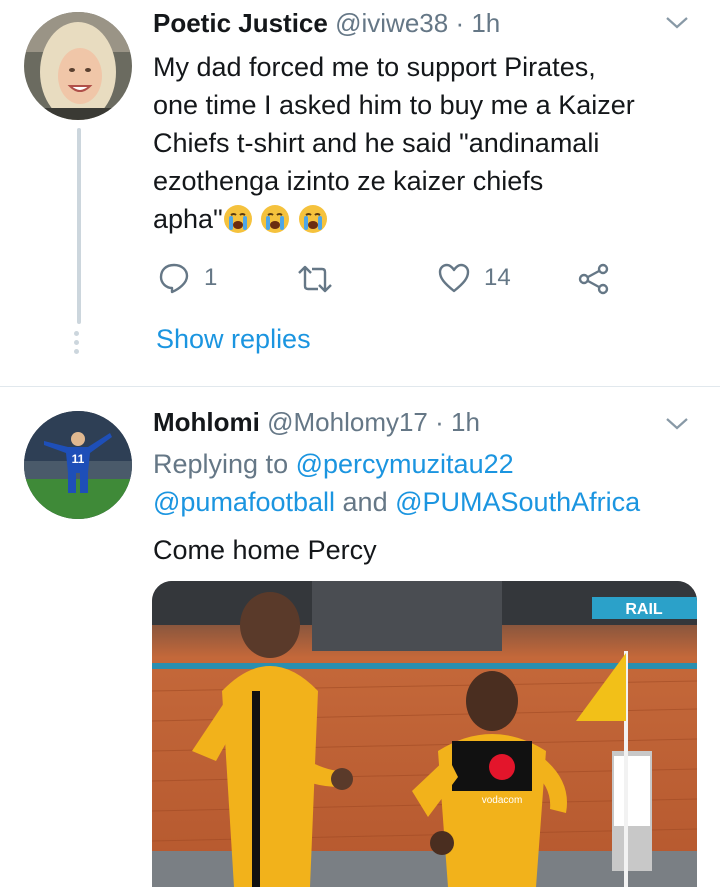 Image resolution: width=720 pixels, height=887 pixels. Describe the element at coordinates (78, 459) in the screenshot. I see `jersey-number: 11` at that location.